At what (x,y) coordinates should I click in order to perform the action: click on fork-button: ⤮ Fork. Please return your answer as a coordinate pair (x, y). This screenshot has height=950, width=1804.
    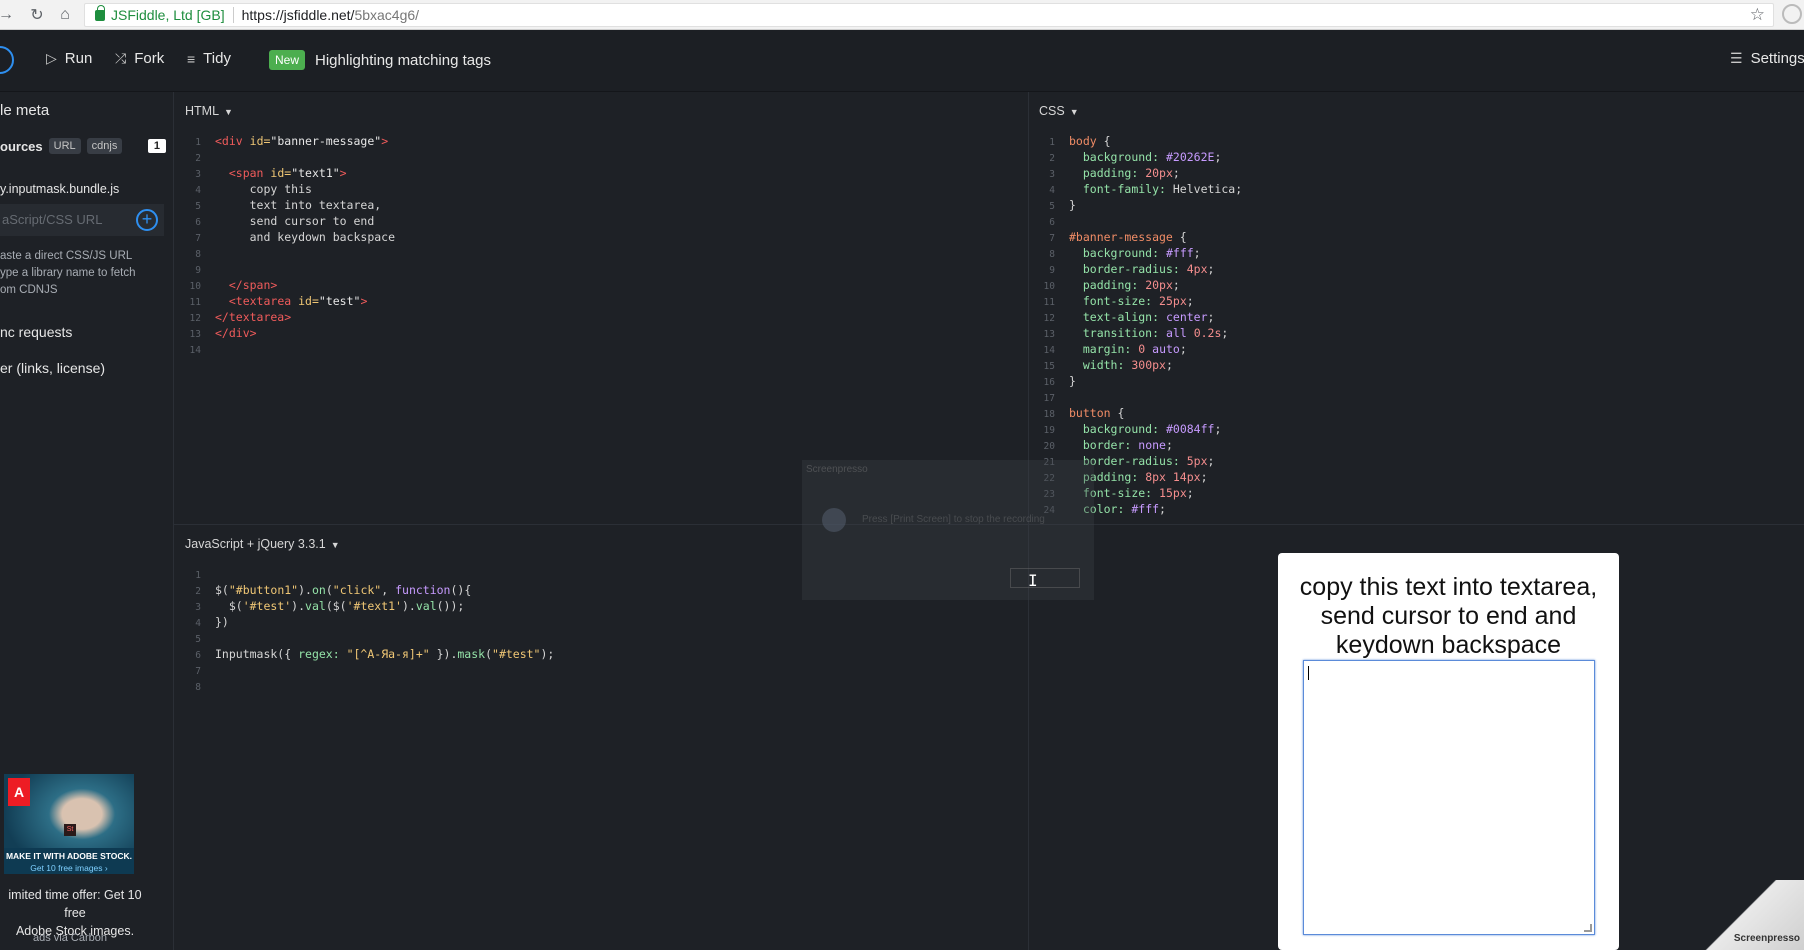
    Looking at the image, I should click on (139, 58).